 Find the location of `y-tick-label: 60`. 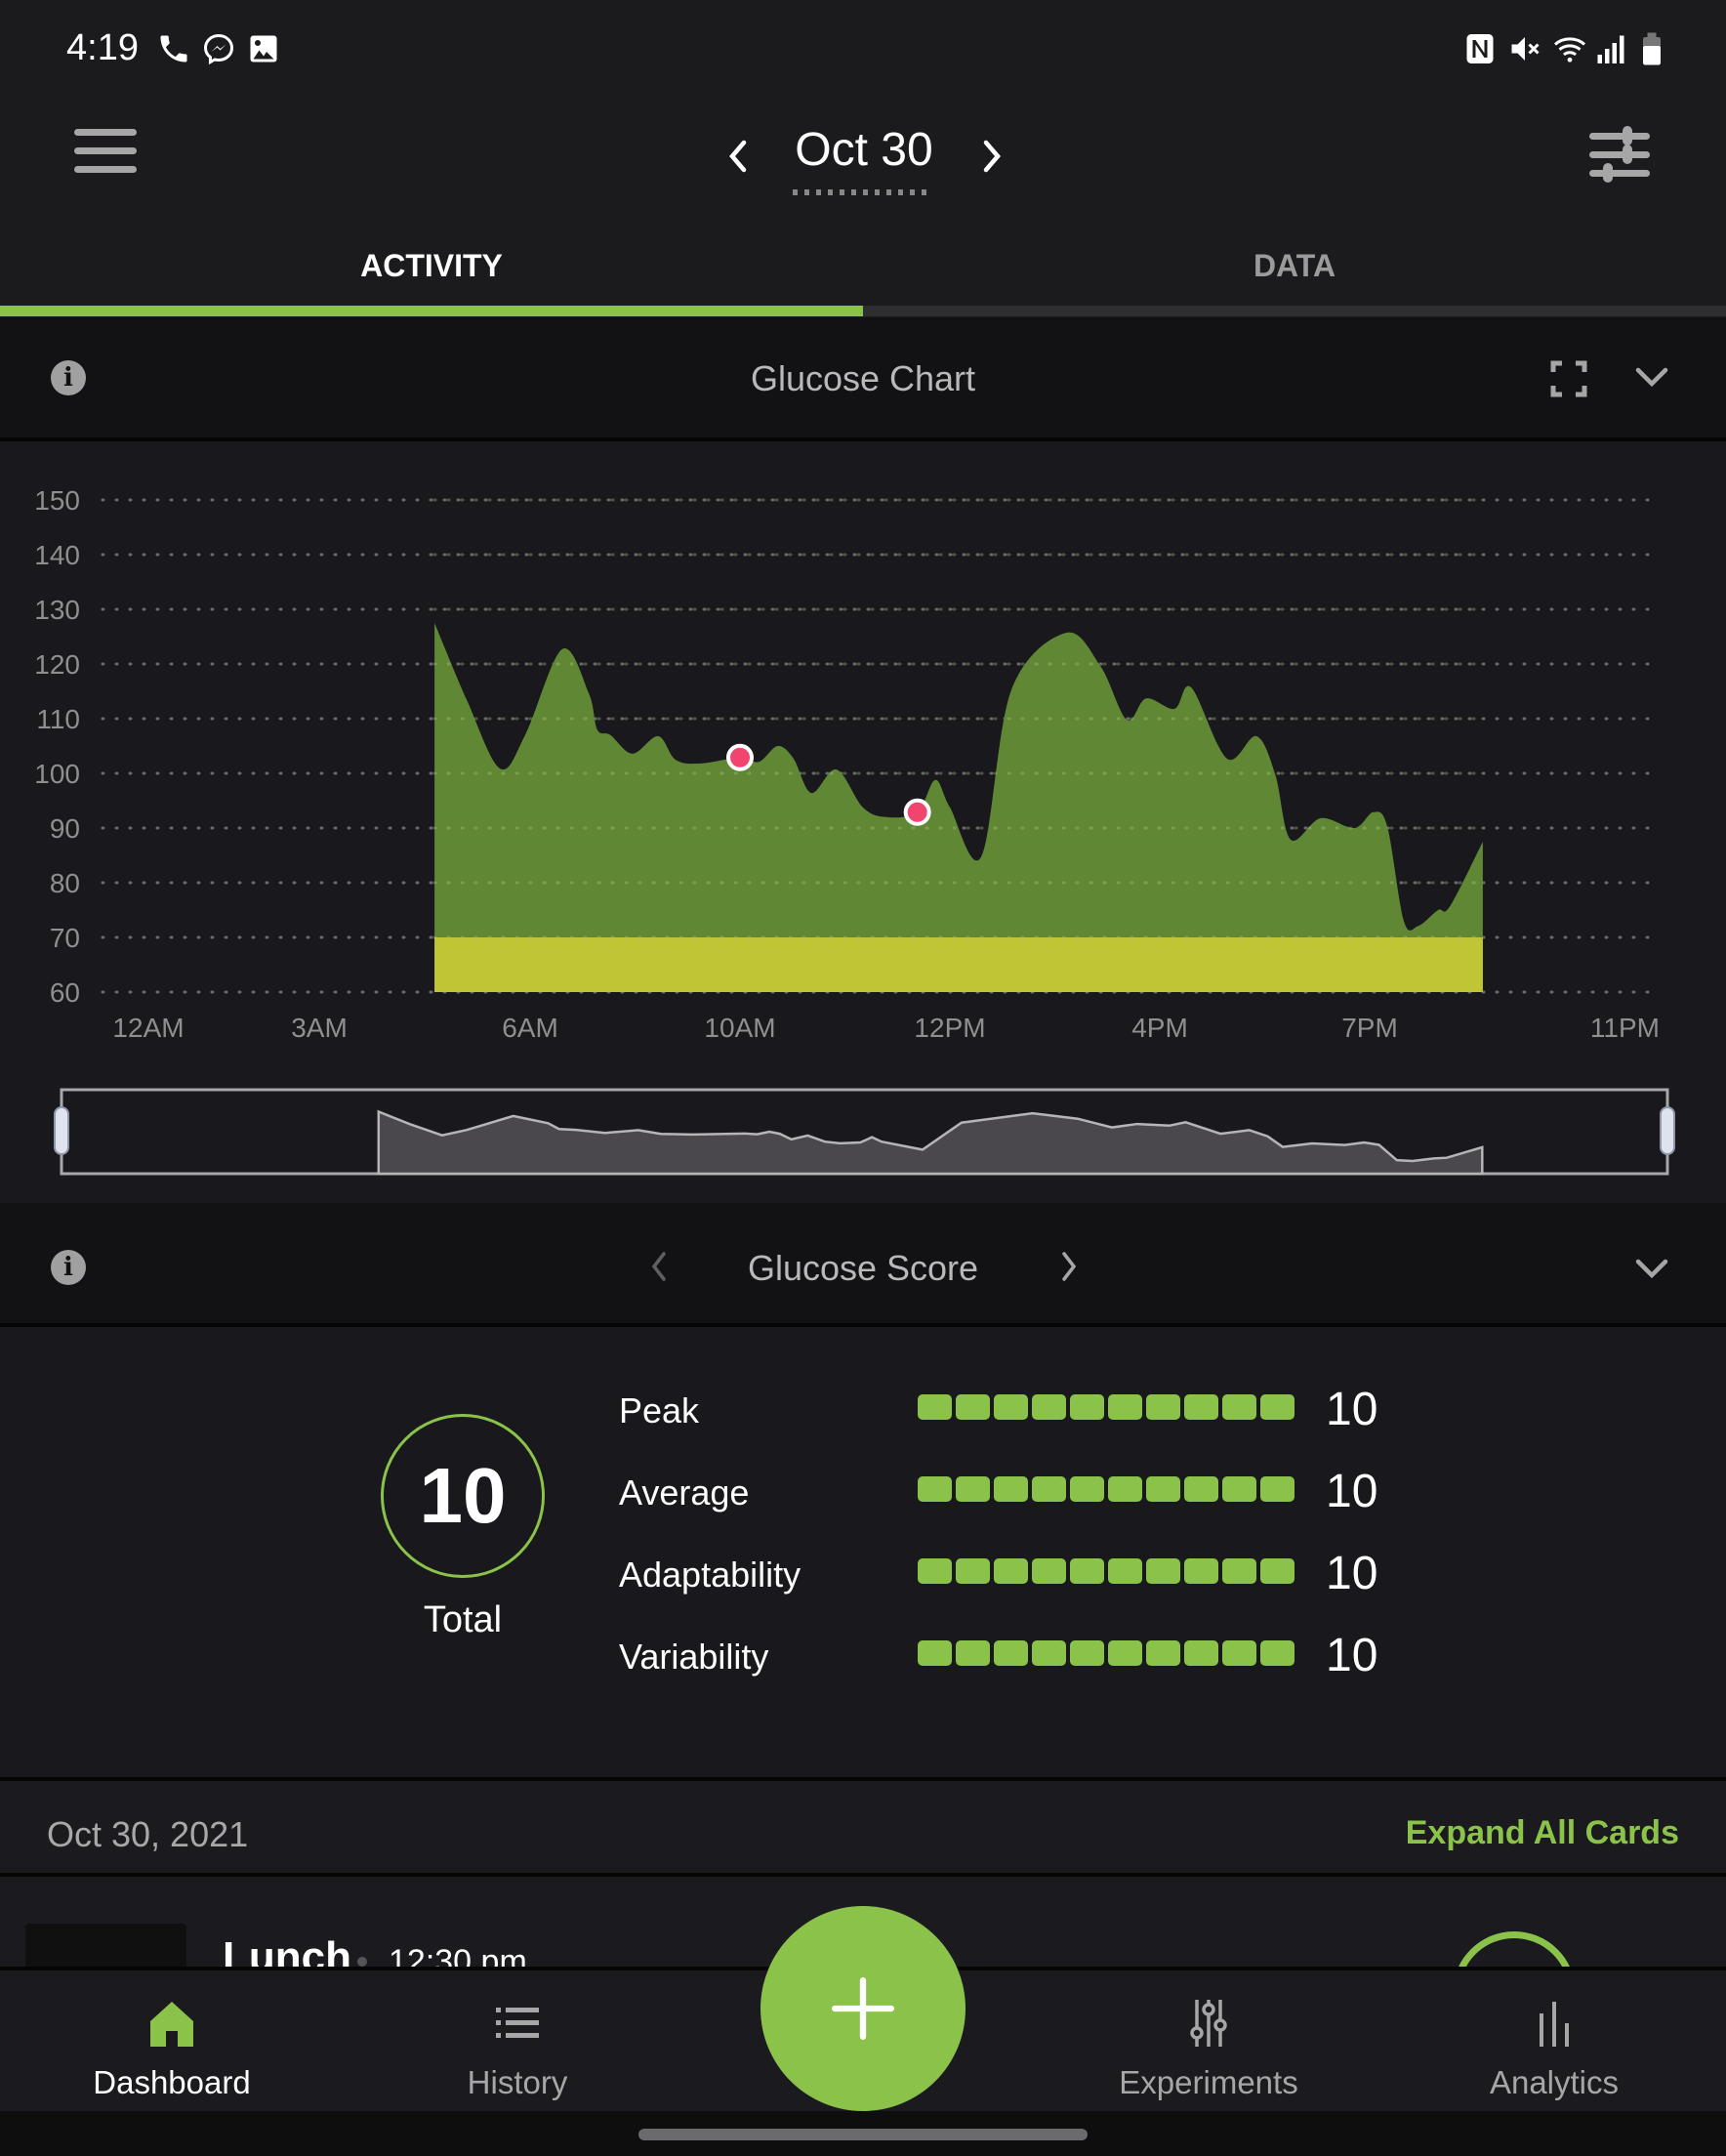

y-tick-label: 60 is located at coordinates (65, 993).